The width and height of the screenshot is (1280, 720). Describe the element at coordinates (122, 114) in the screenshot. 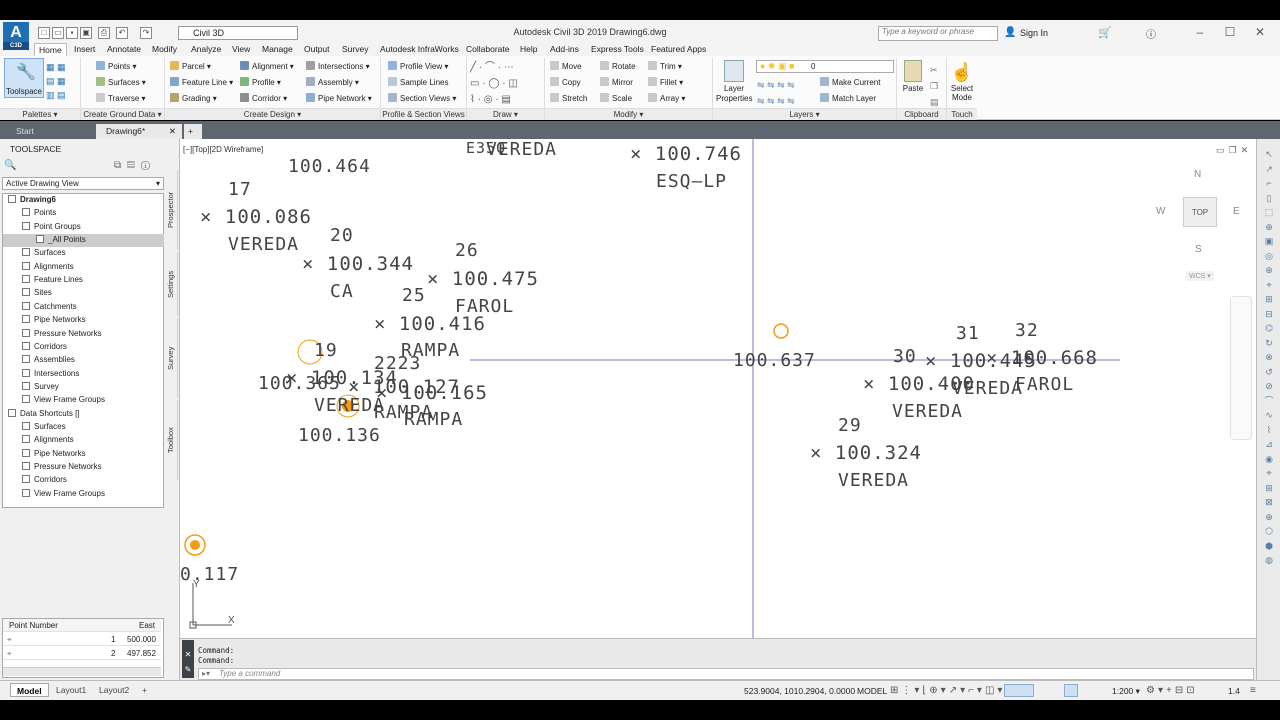

I see `panel-label-ground-data: Create Ground Data ▾` at that location.